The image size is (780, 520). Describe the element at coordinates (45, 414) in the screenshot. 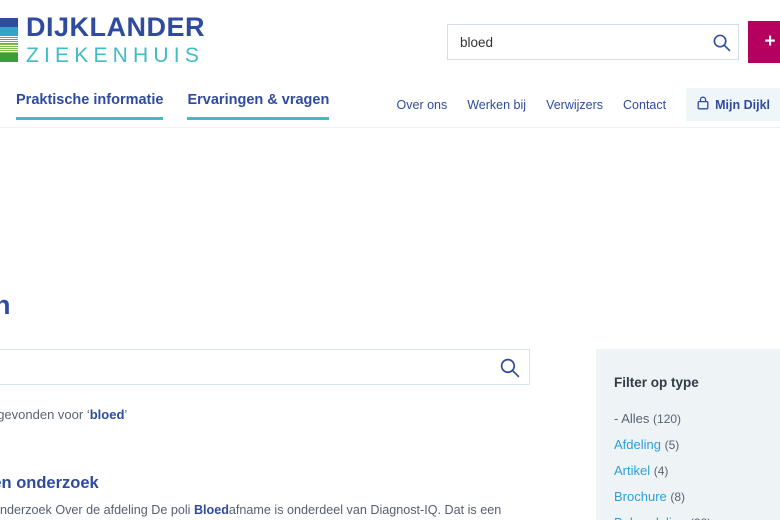

I see `result-count-prefix: kresultaten gevonden voor ‘` at that location.